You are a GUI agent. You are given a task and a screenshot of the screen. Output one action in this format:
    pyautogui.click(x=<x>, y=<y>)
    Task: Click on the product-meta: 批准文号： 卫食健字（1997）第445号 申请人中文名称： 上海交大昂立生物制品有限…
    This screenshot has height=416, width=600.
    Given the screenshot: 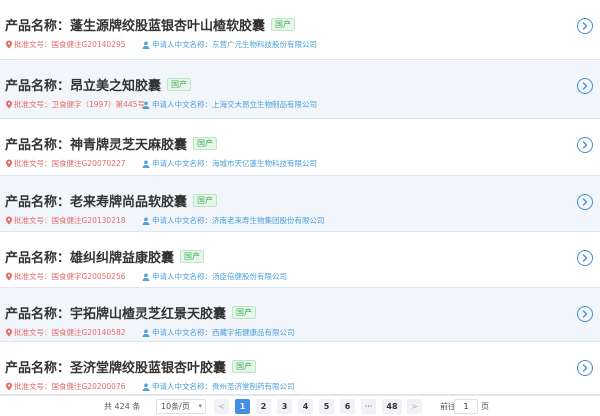 What is the action you would take?
    pyautogui.click(x=161, y=104)
    